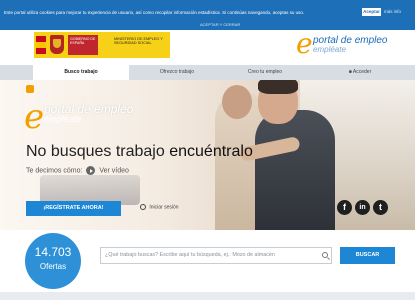 The image size is (415, 300). I want to click on nav-acceder-label: Acceder, so click(362, 72).